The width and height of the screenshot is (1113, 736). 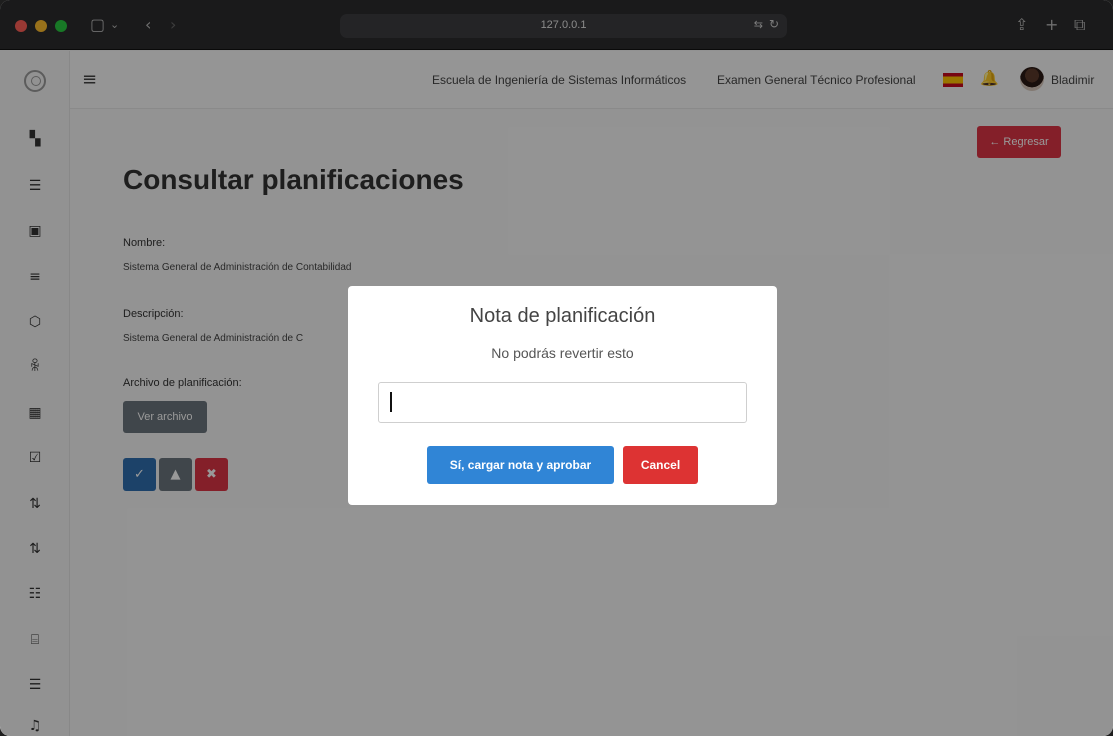 What do you see at coordinates (660, 465) in the screenshot?
I see `cancel-button: Cancel` at bounding box center [660, 465].